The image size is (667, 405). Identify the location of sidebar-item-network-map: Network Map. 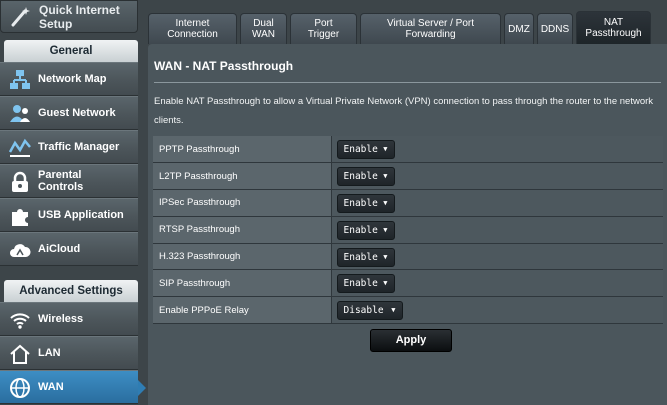
(69, 79).